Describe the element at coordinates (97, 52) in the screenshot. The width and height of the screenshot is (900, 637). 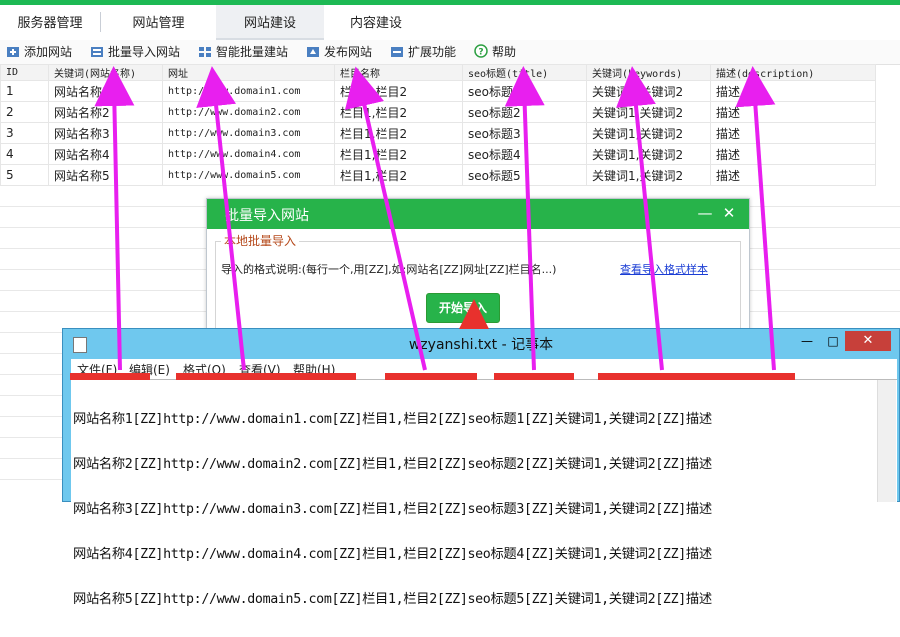
I see `import-icon` at that location.